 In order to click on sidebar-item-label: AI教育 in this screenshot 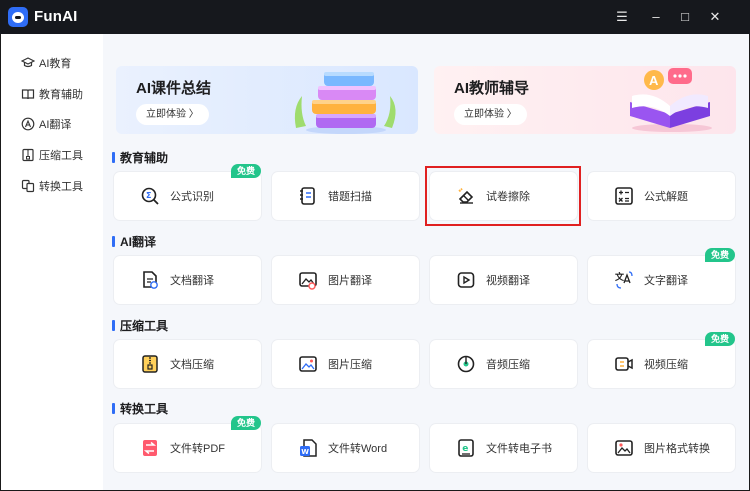, I will do `click(55, 64)`.